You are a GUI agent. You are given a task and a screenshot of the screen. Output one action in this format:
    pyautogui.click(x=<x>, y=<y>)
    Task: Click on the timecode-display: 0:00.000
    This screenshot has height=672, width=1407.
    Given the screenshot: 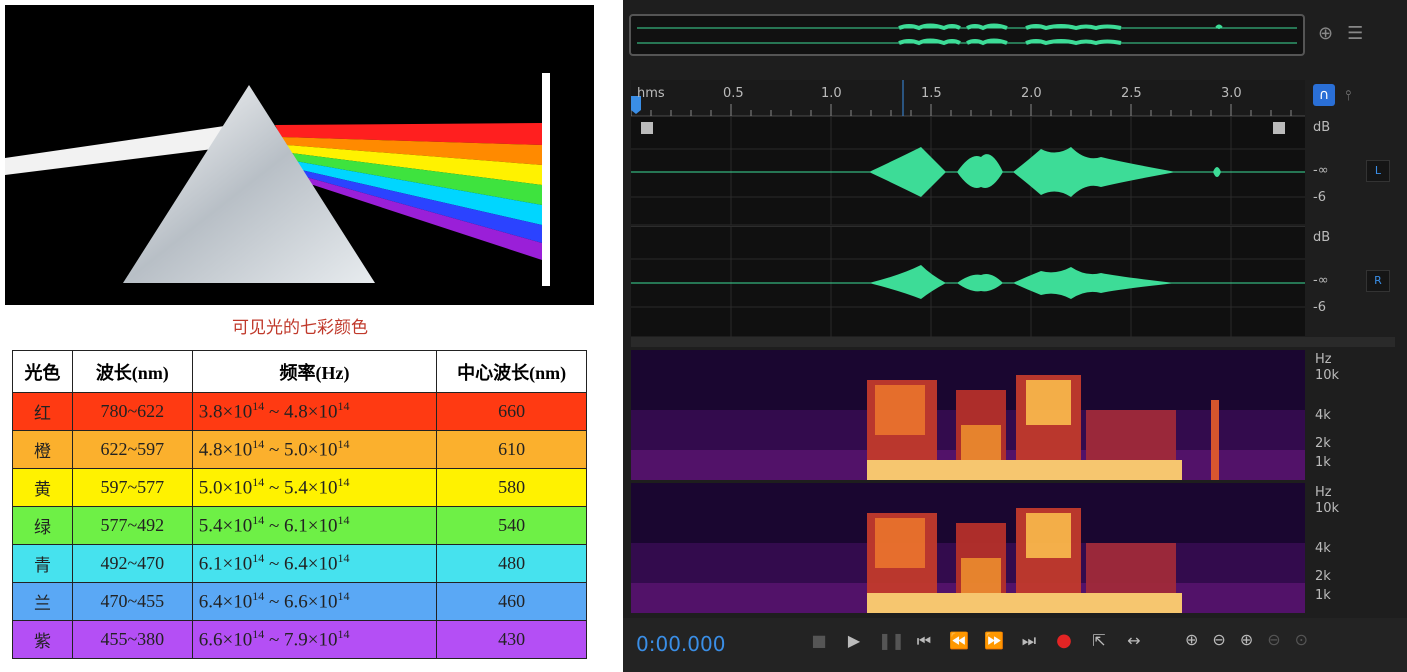 What is the action you would take?
    pyautogui.click(x=680, y=644)
    